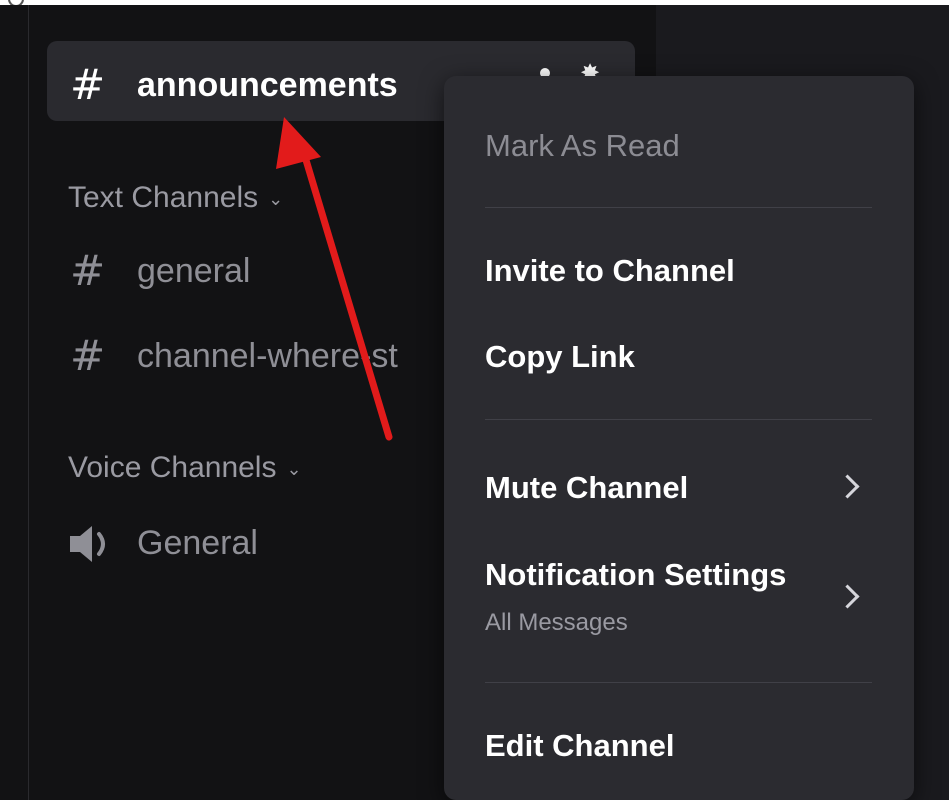 Image resolution: width=949 pixels, height=800 pixels. What do you see at coordinates (267, 356) in the screenshot?
I see `channel-item-channel-where: channel-where-st` at bounding box center [267, 356].